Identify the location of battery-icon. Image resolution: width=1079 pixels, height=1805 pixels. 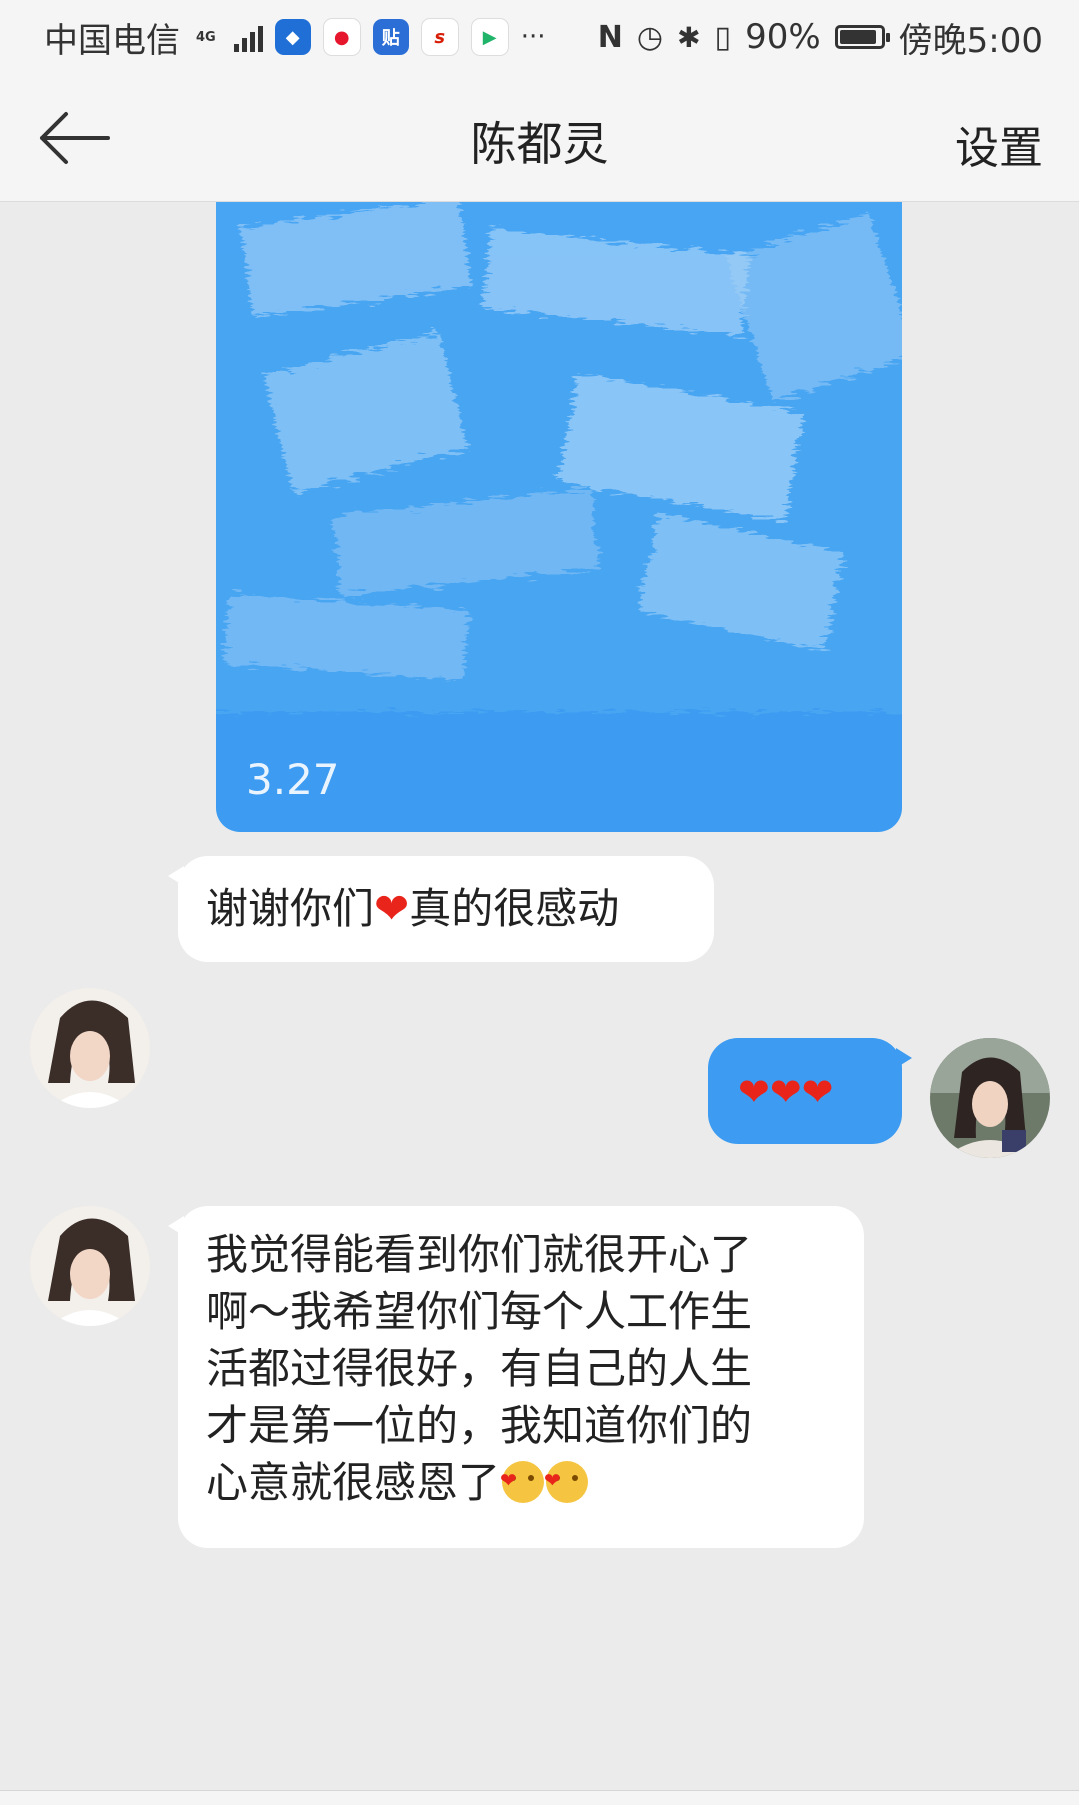
(862, 37).